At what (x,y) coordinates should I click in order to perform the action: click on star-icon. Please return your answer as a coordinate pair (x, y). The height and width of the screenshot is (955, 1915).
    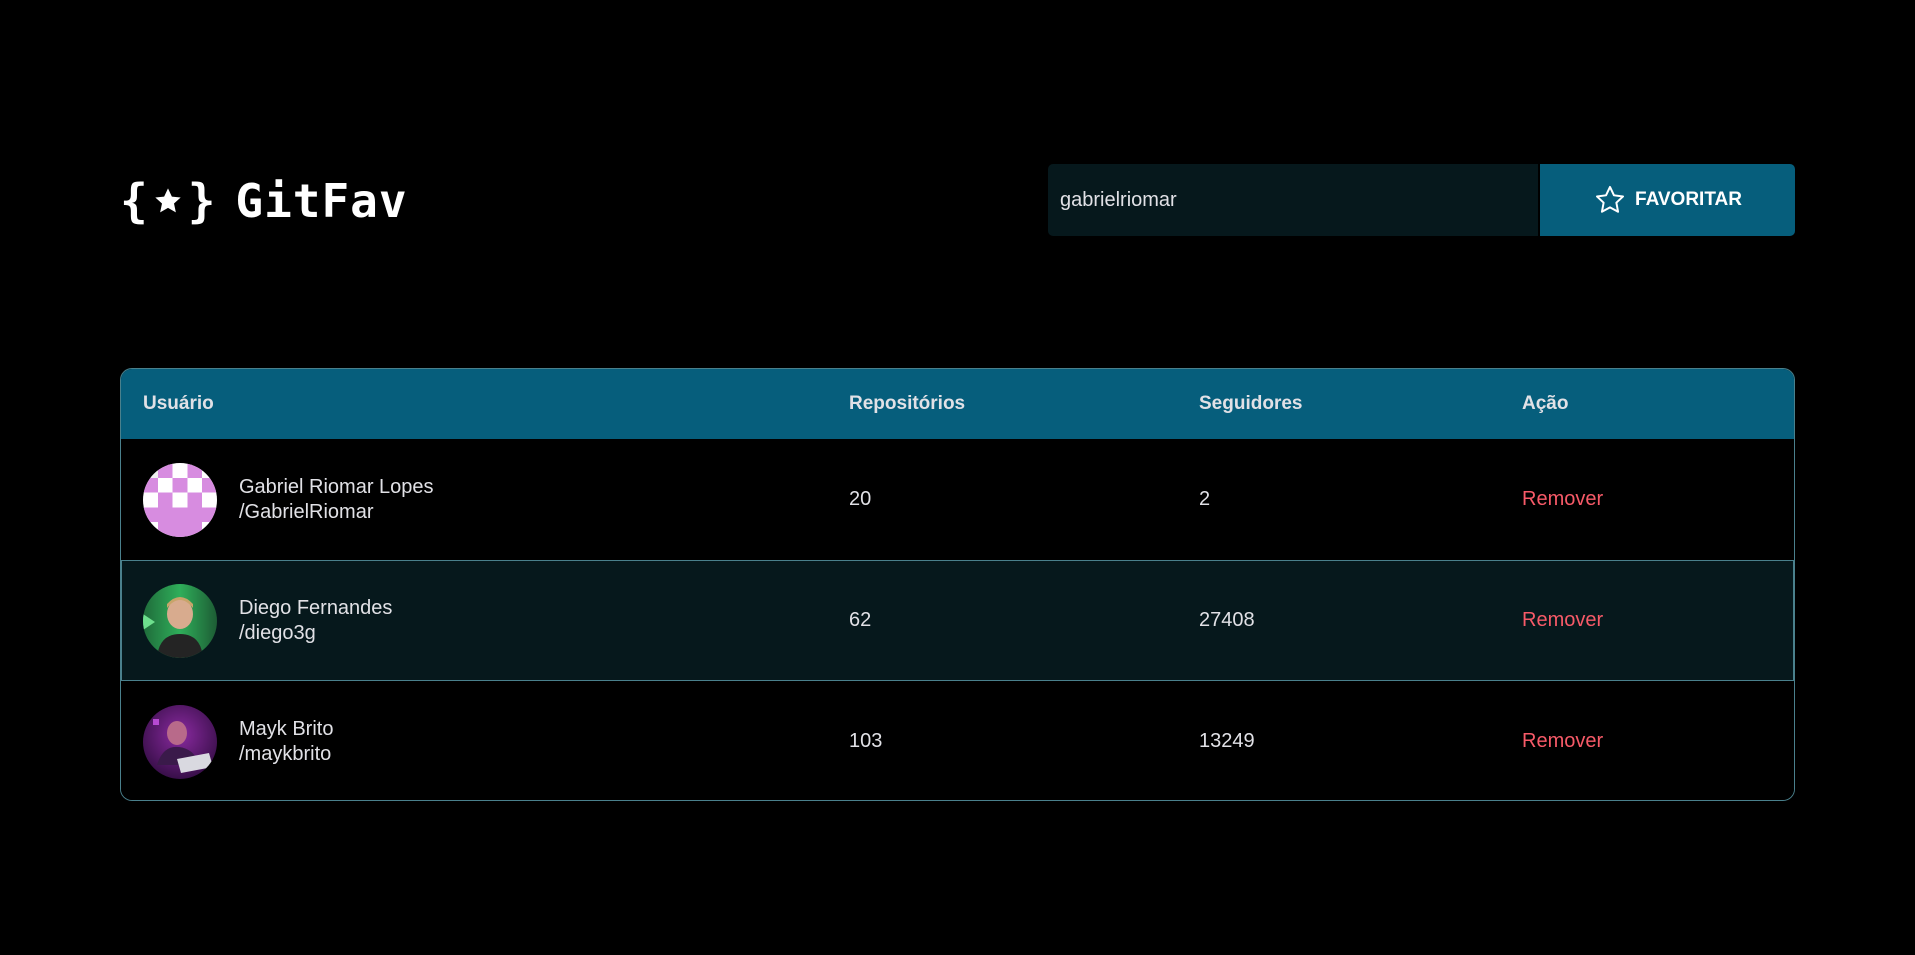
    Looking at the image, I should click on (168, 199).